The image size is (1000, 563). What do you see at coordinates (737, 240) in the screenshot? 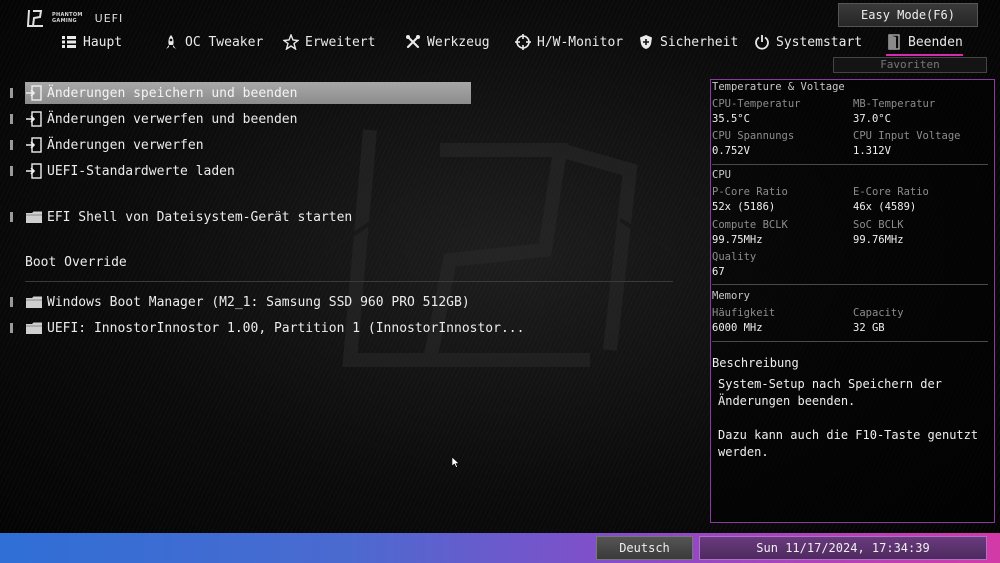
I see `compute-bclk-value: 99.75MHz` at bounding box center [737, 240].